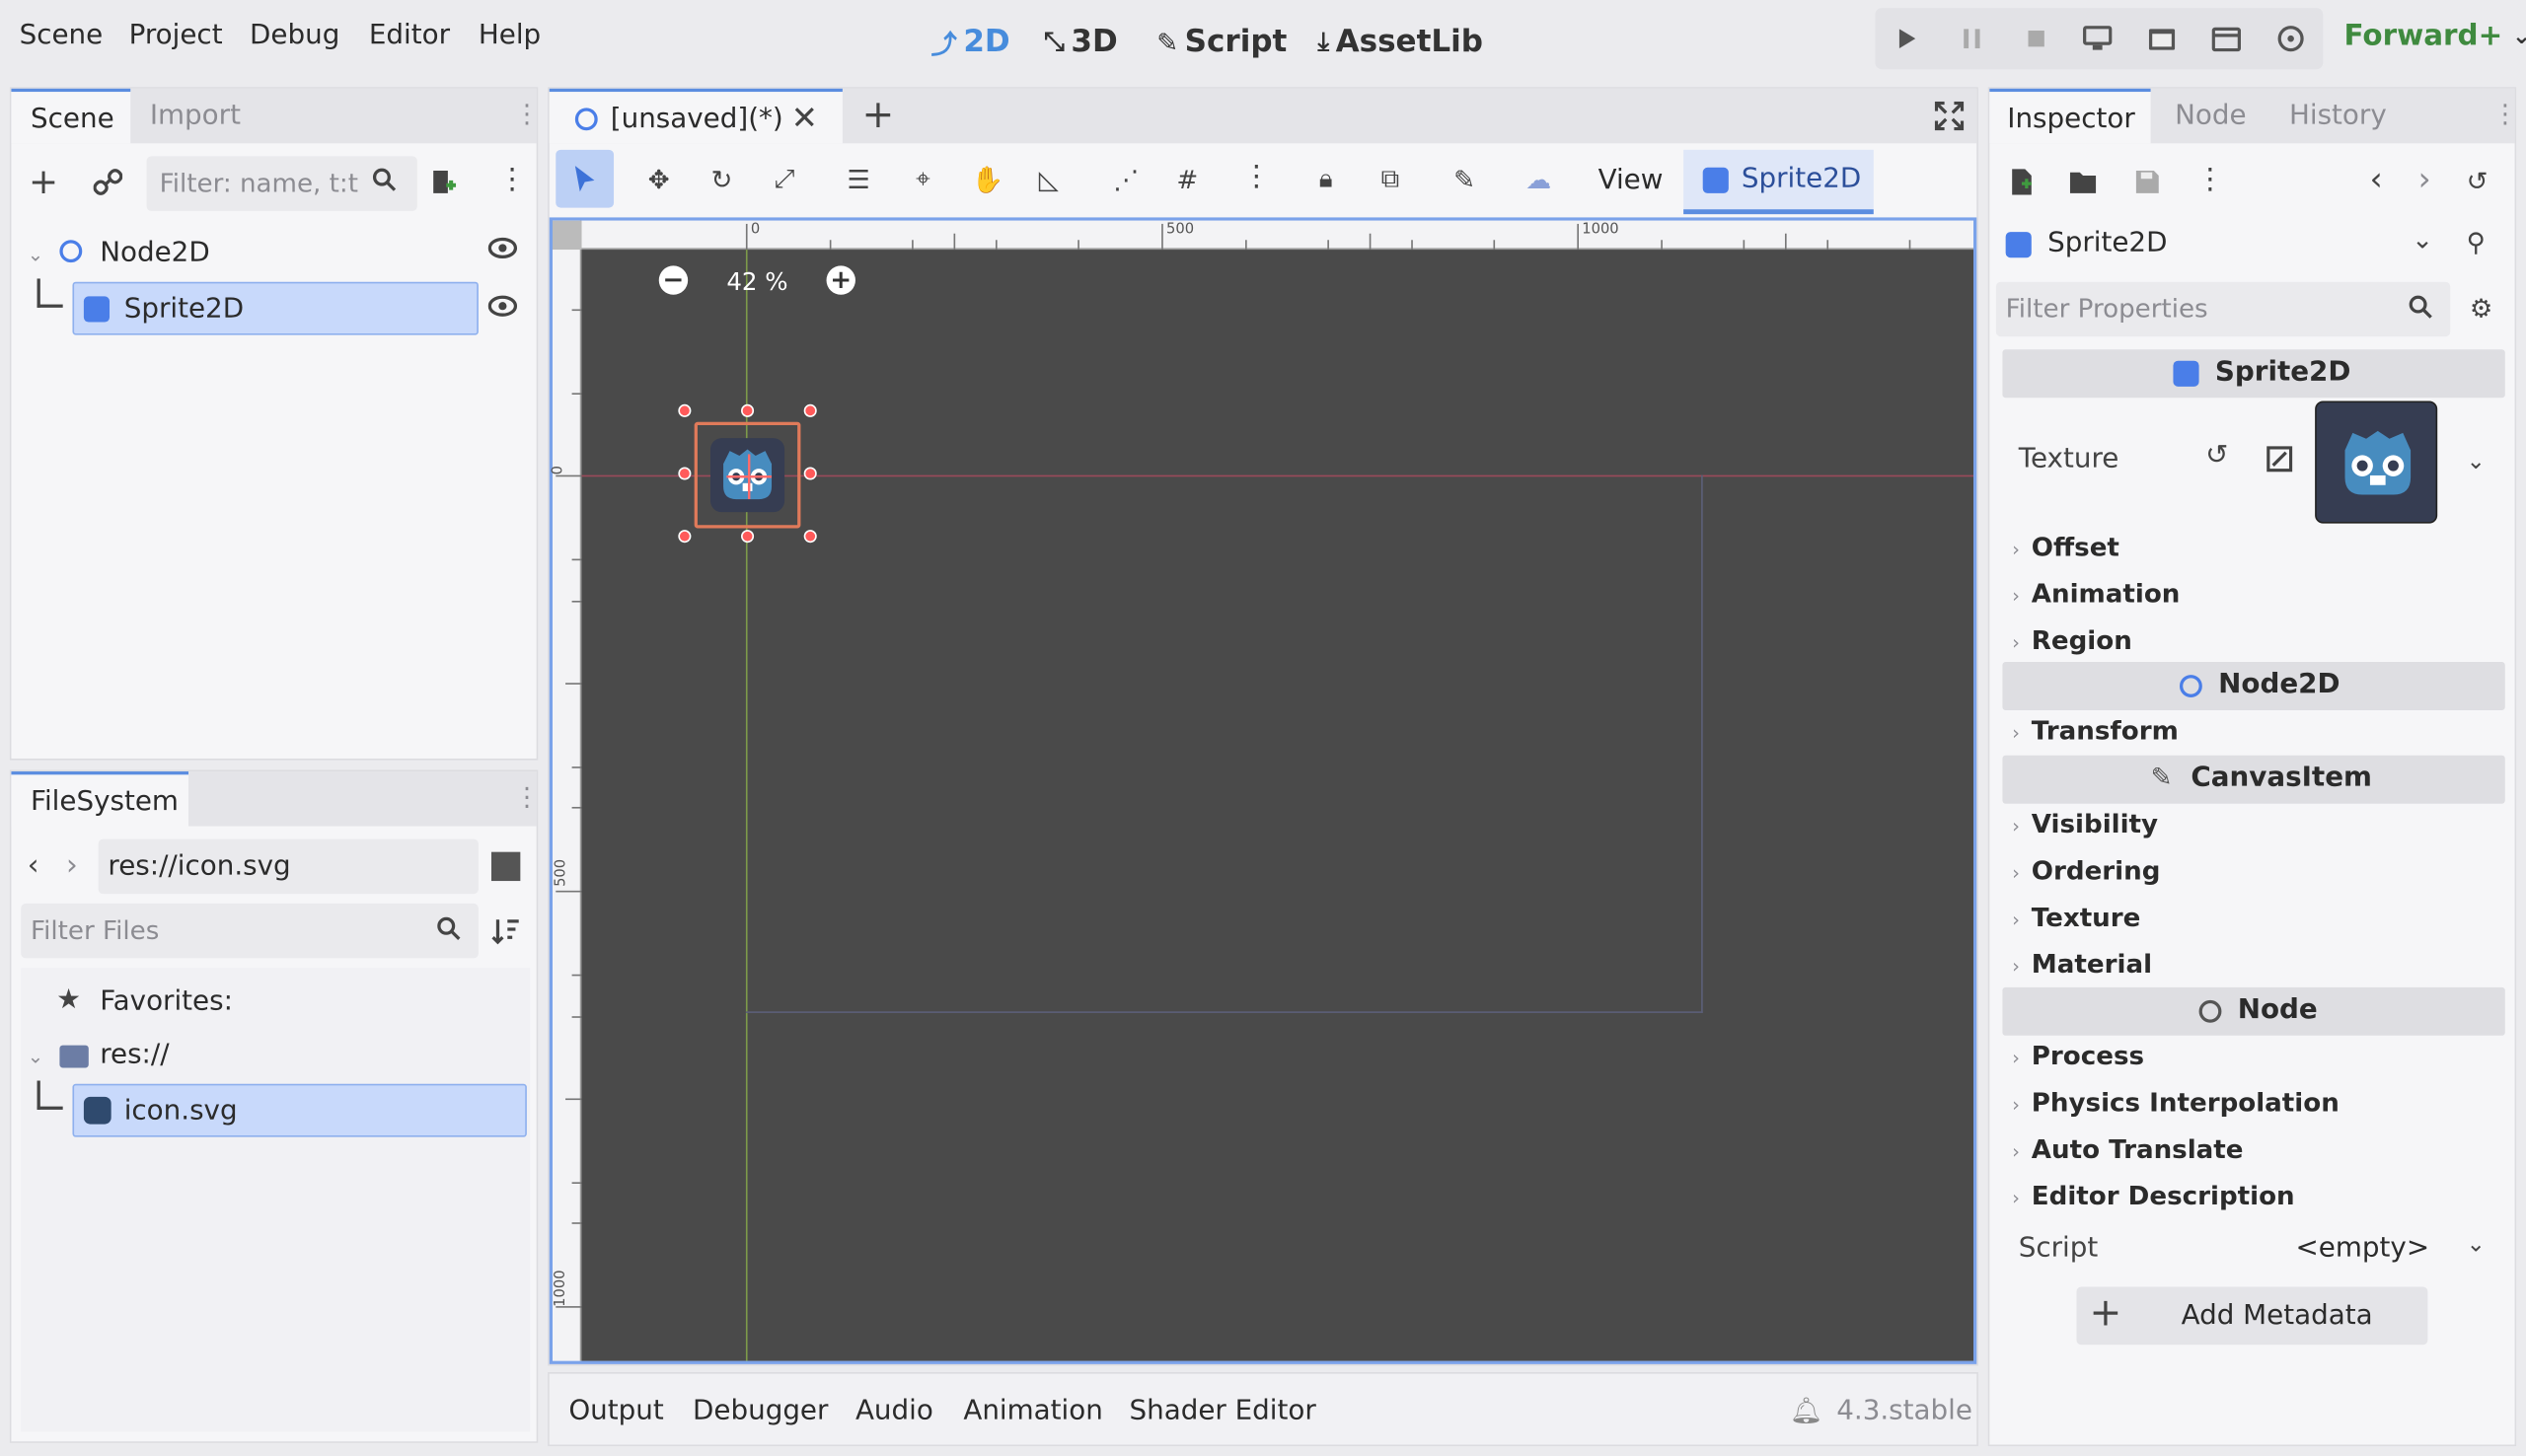 This screenshot has width=2526, height=1456. Describe the element at coordinates (2097, 39) in the screenshot. I see `remote-debug-icon` at that location.